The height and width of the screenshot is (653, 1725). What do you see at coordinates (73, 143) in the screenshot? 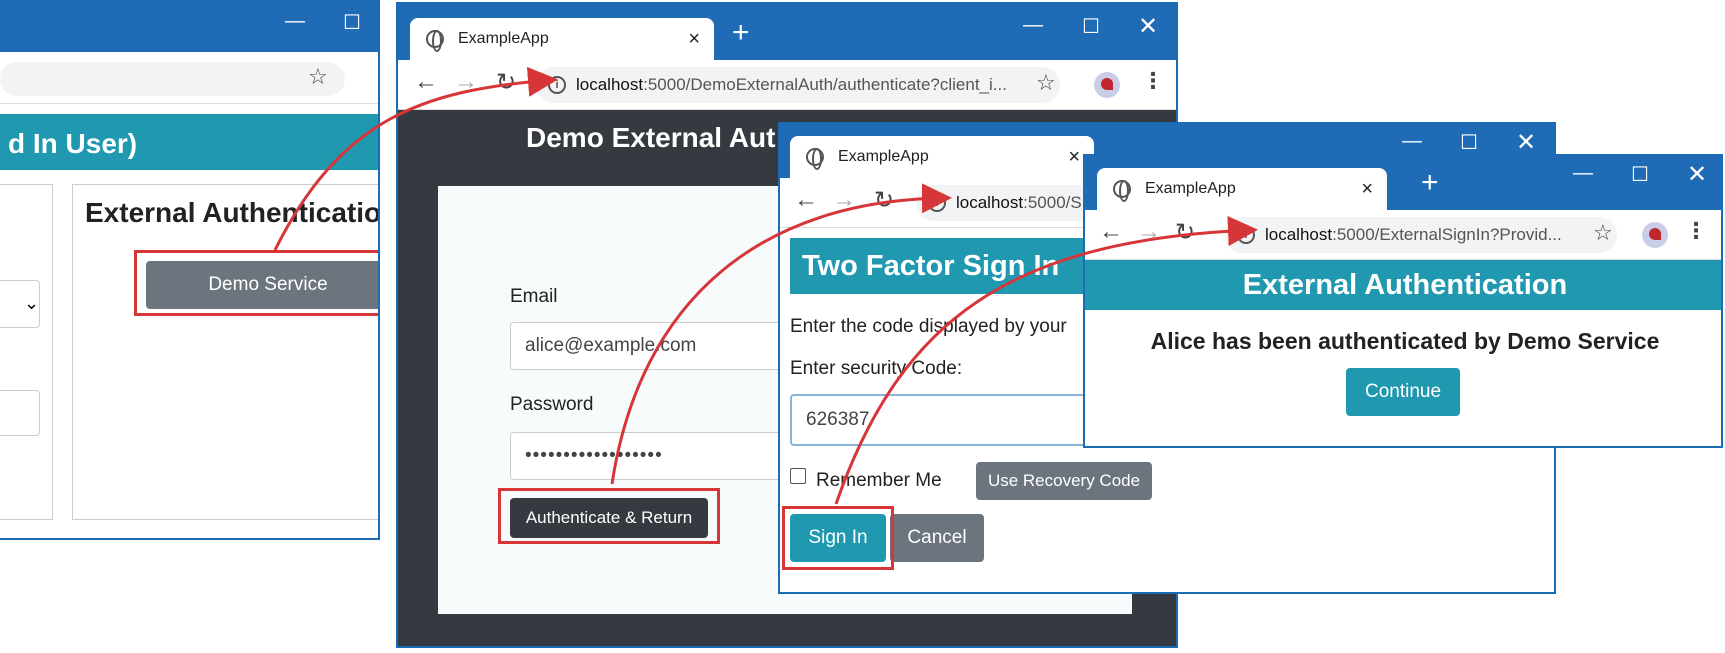
I see `page-title: d In User)` at bounding box center [73, 143].